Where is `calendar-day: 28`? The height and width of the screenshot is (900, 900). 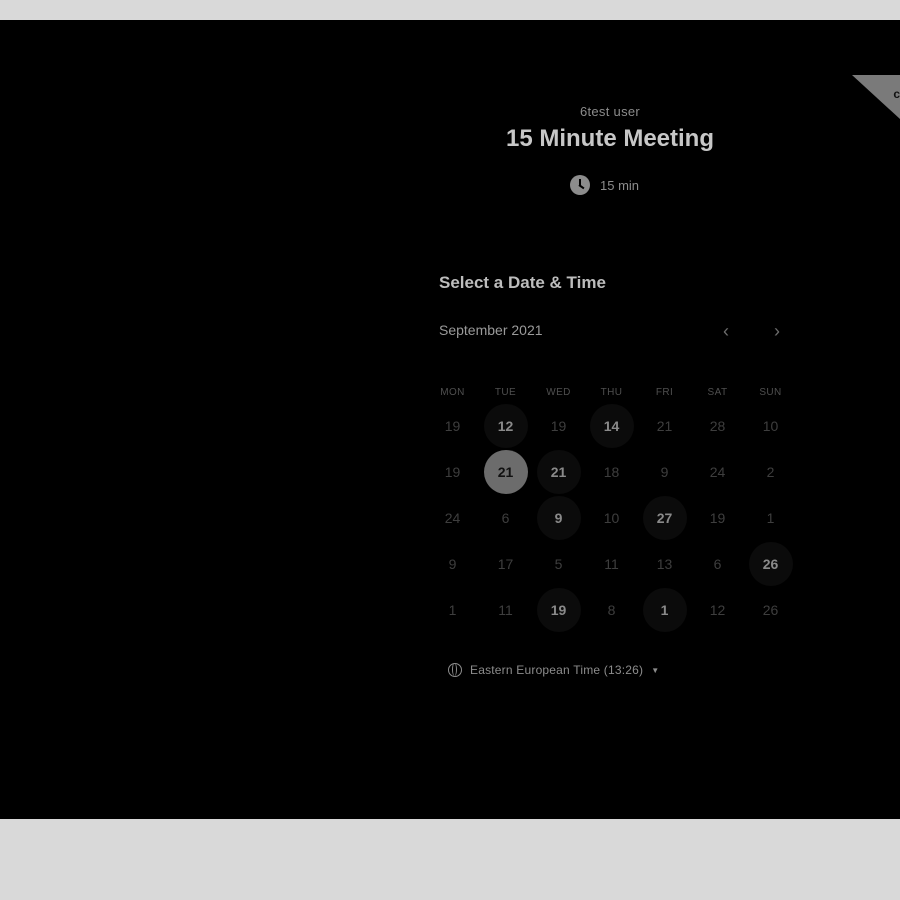
calendar-day: 28 is located at coordinates (717, 426).